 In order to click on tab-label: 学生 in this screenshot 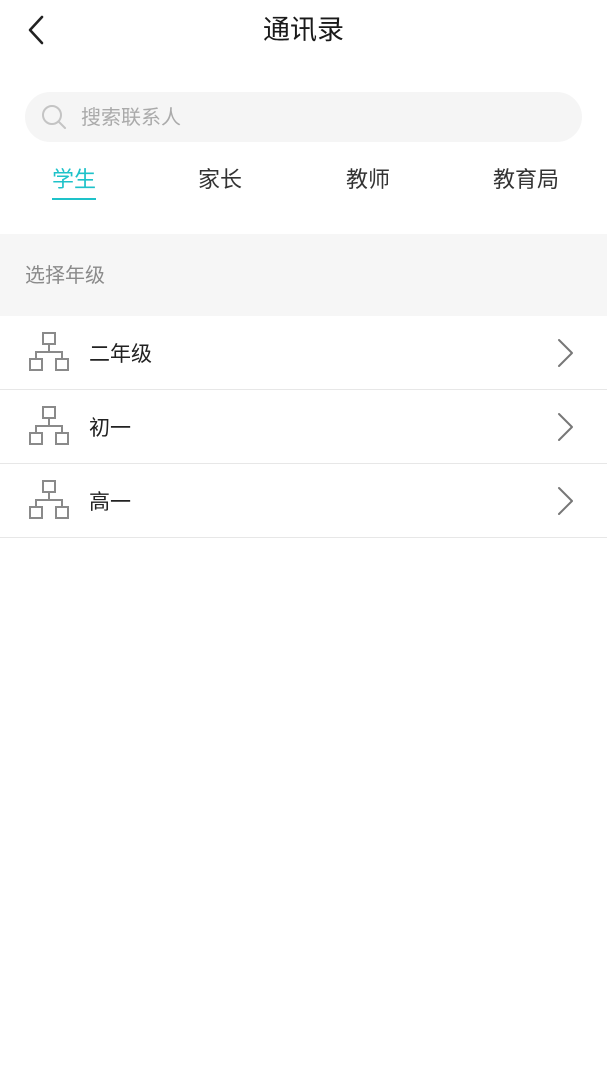, I will do `click(74, 180)`.